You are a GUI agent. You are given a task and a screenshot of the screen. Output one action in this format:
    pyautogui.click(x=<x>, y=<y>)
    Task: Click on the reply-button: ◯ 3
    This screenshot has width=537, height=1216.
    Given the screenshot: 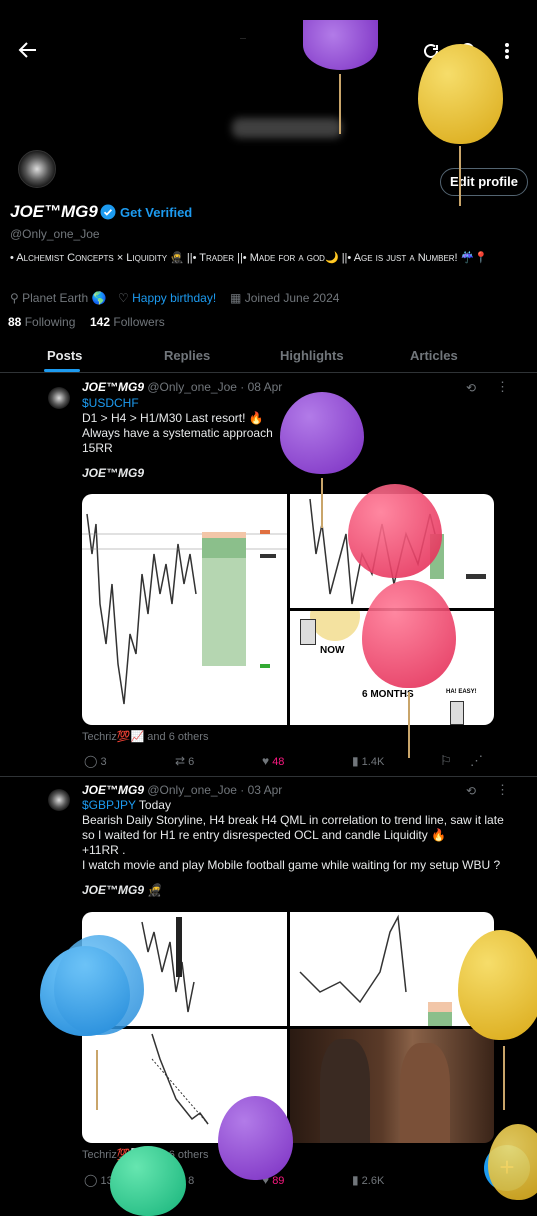 What is the action you would take?
    pyautogui.click(x=95, y=761)
    